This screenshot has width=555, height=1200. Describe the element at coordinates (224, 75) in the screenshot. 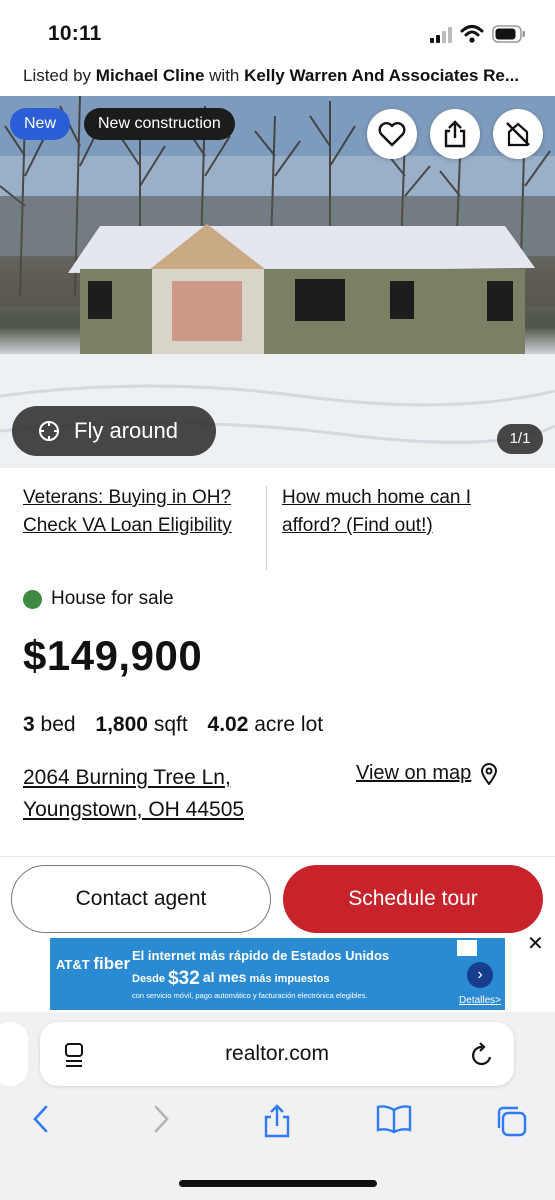

I see `with-label: with` at that location.